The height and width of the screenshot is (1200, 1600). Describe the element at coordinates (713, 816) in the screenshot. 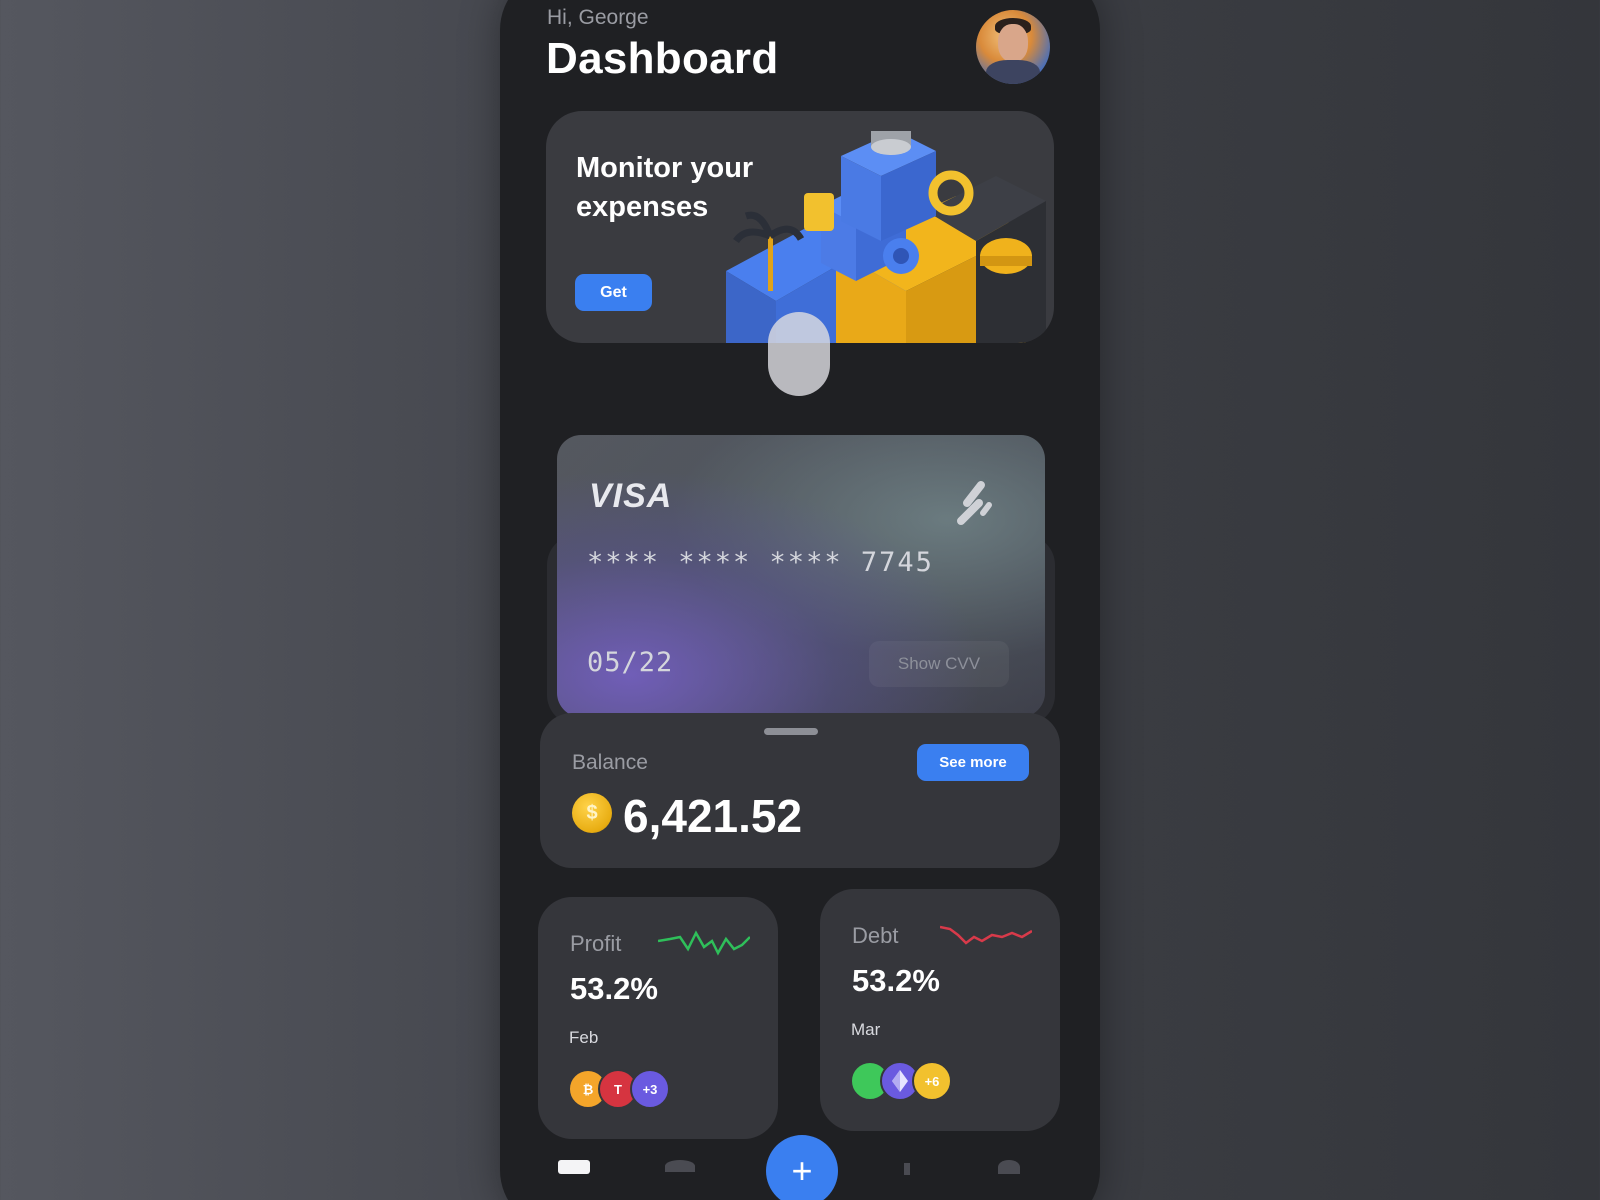

I see `balance-amount: 6,421.52` at that location.